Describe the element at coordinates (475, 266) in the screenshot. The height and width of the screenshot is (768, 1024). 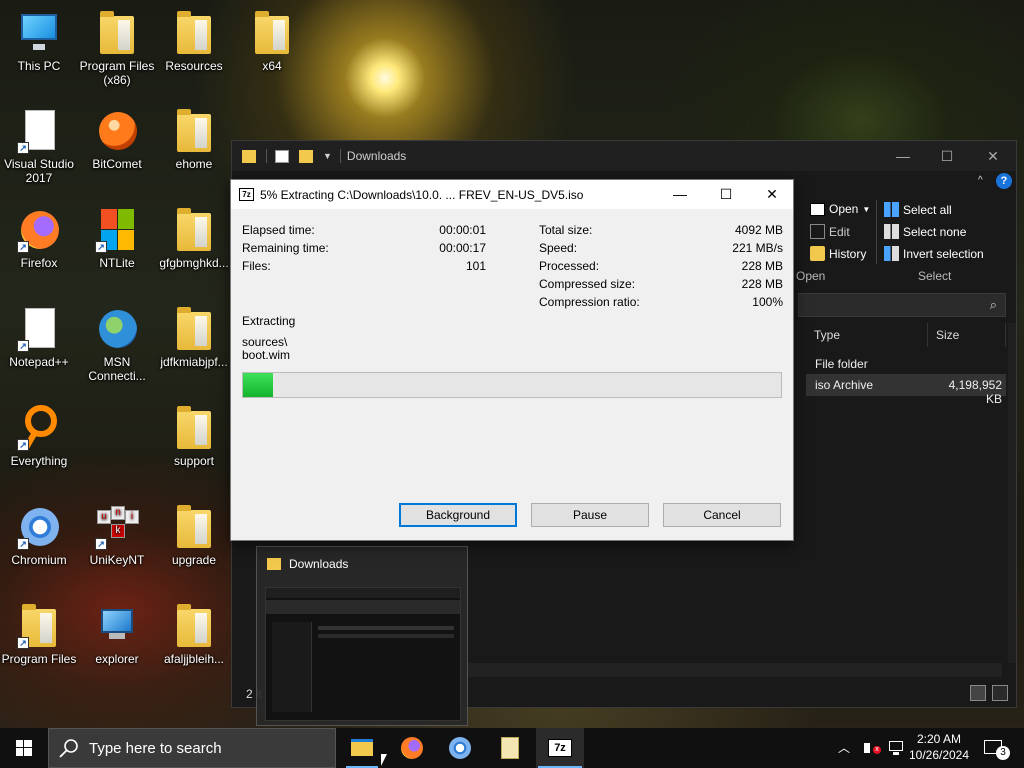
I see `files-value: 101` at that location.